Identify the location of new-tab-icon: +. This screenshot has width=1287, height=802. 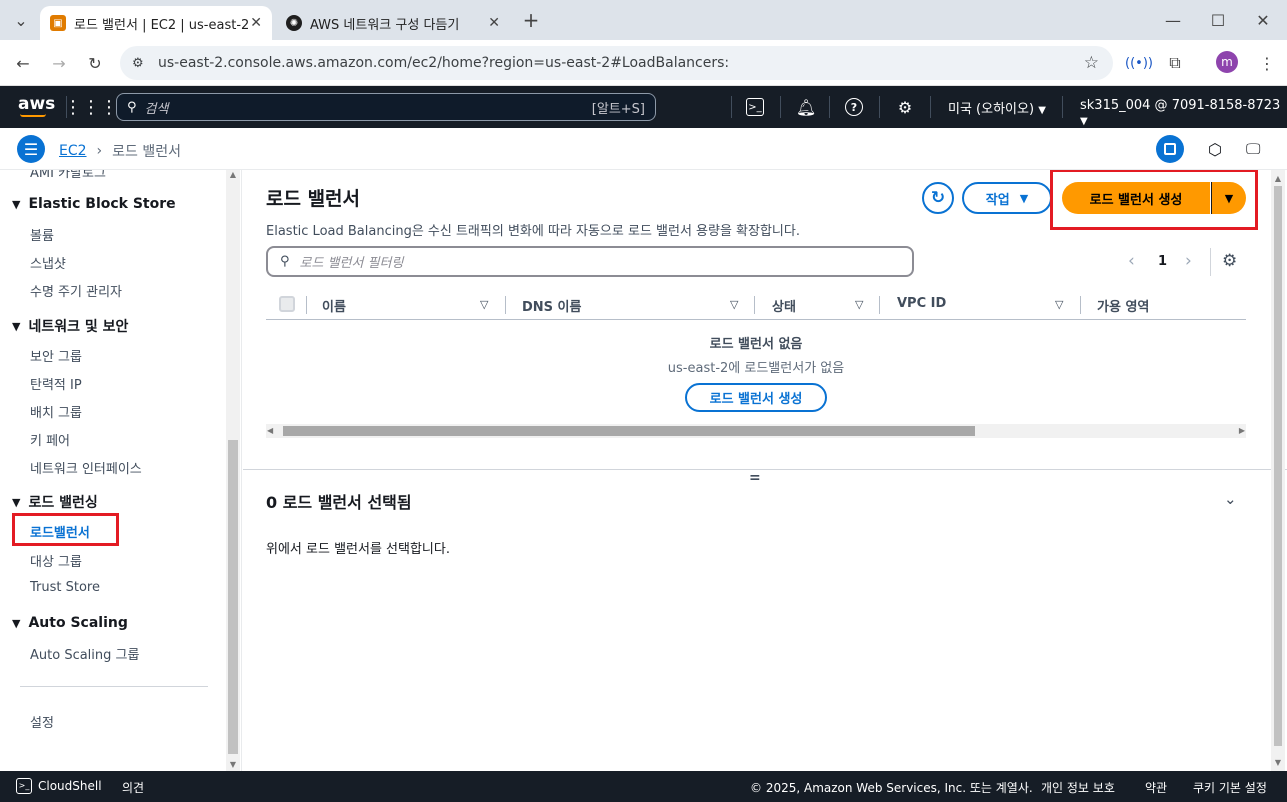
(531, 20).